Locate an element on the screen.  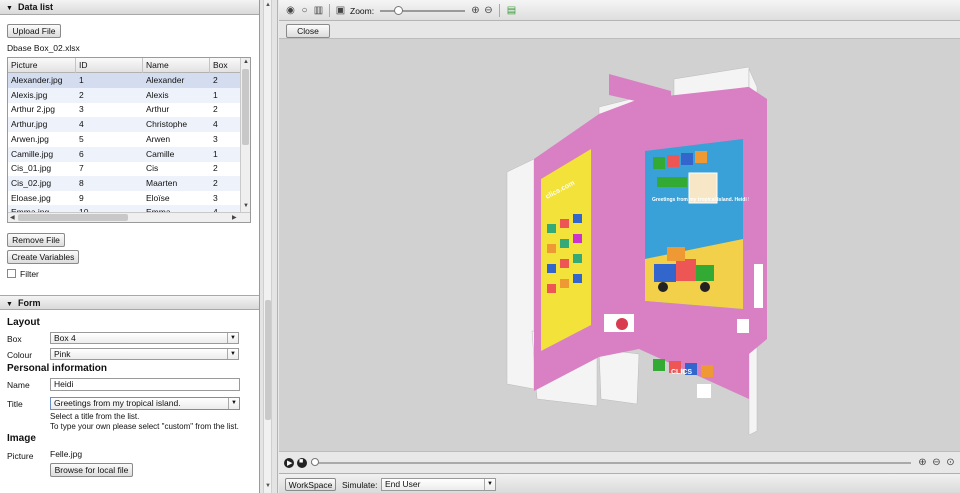
table-row: Eloase.jpg 9 Eloïse 3 is located at coordinates (125, 198).